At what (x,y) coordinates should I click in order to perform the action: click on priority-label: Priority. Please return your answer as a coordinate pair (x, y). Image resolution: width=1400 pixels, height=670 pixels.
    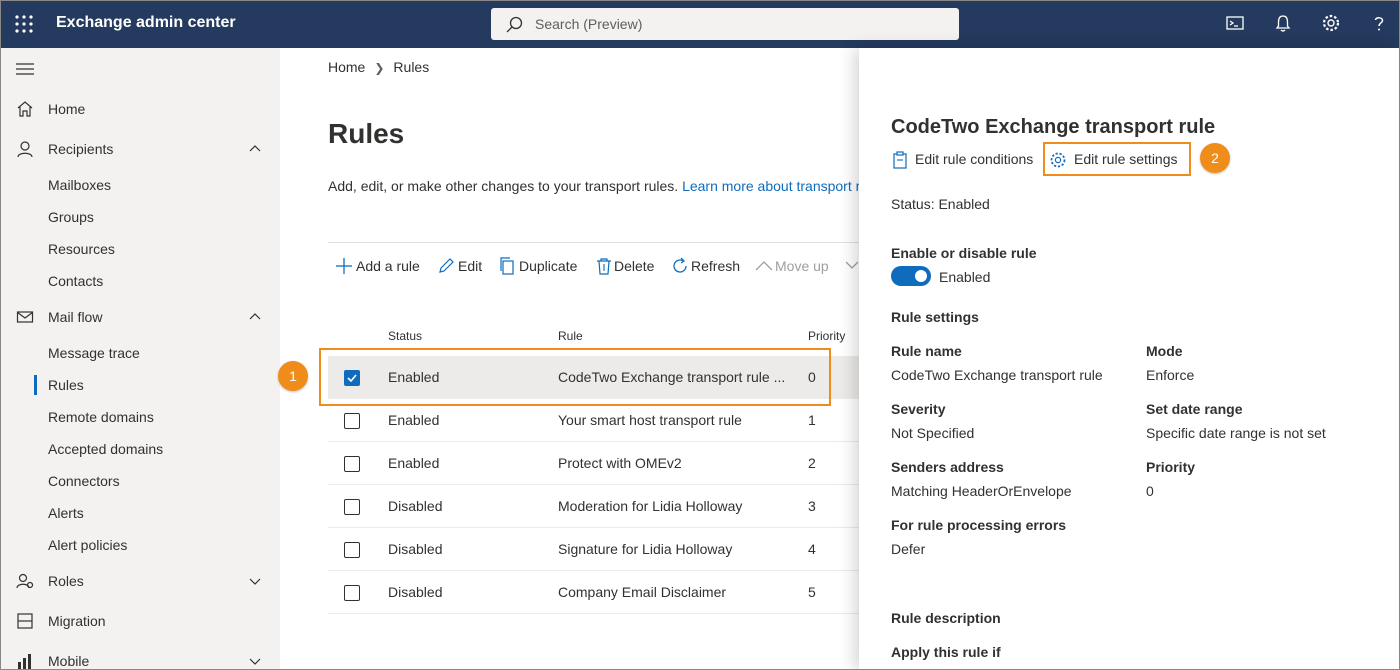
    Looking at the image, I should click on (1171, 467).